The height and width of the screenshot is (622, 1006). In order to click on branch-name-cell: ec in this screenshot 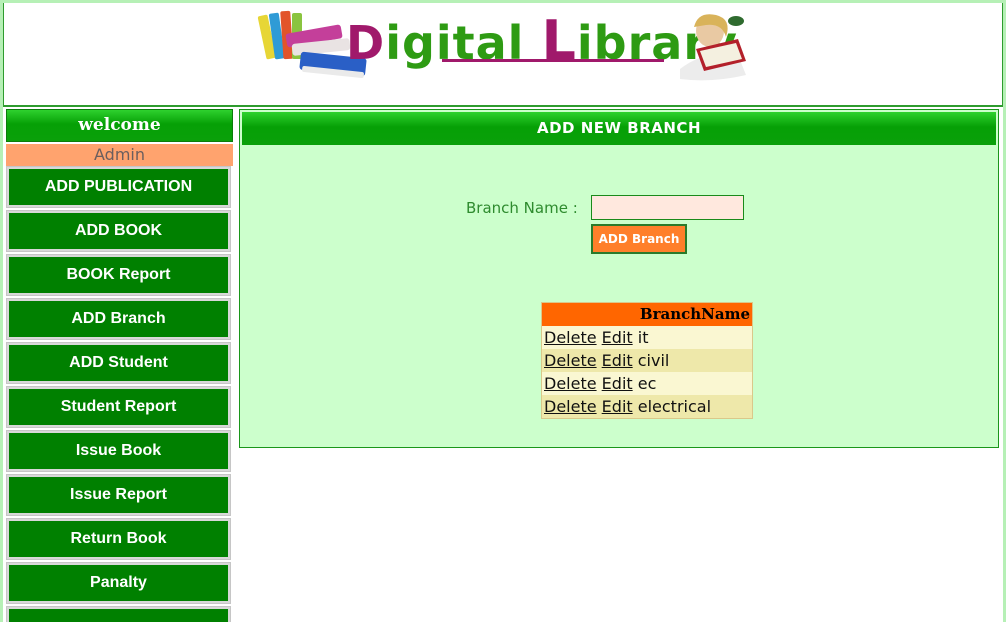, I will do `click(647, 383)`.